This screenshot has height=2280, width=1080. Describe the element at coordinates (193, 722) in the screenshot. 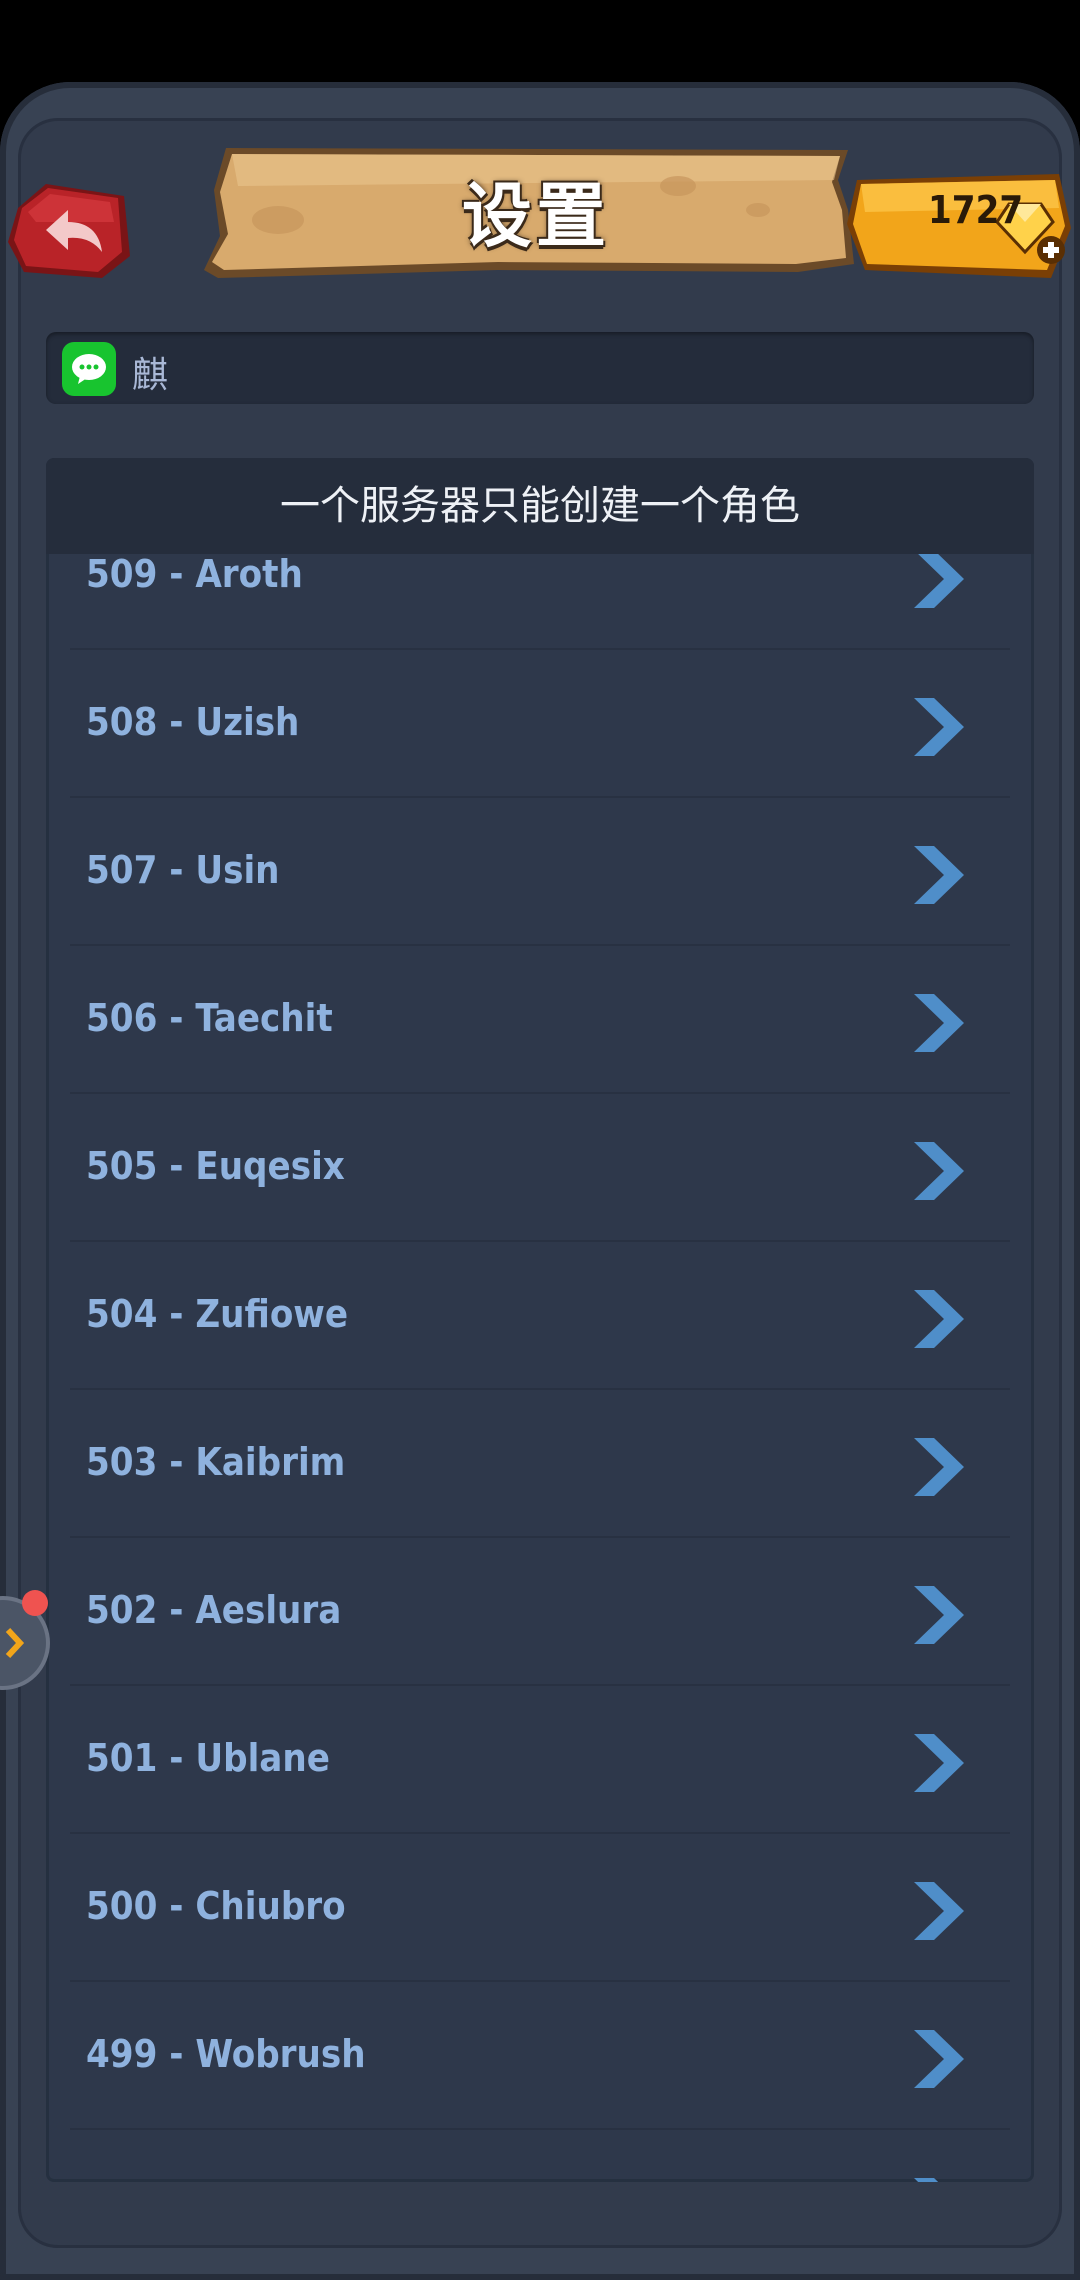

I see `server-label: 508 - Uzish` at that location.